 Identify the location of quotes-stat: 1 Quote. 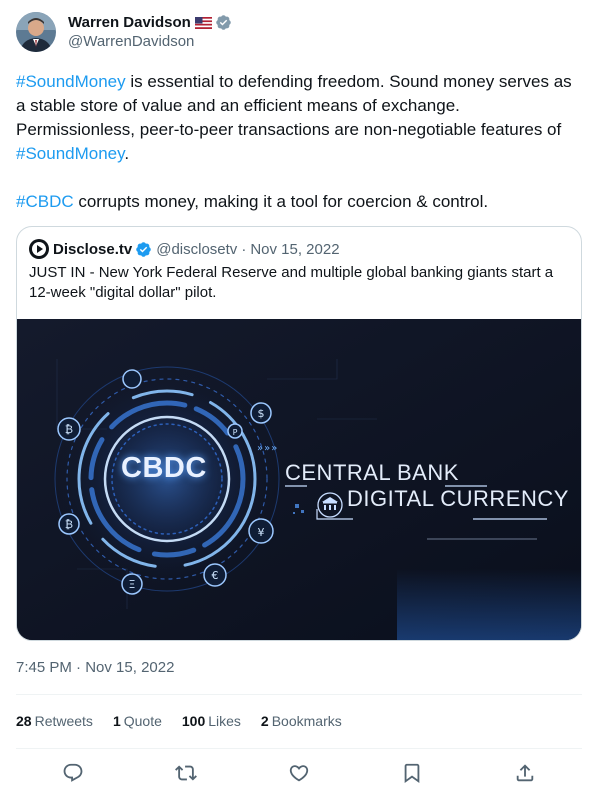
(137, 721).